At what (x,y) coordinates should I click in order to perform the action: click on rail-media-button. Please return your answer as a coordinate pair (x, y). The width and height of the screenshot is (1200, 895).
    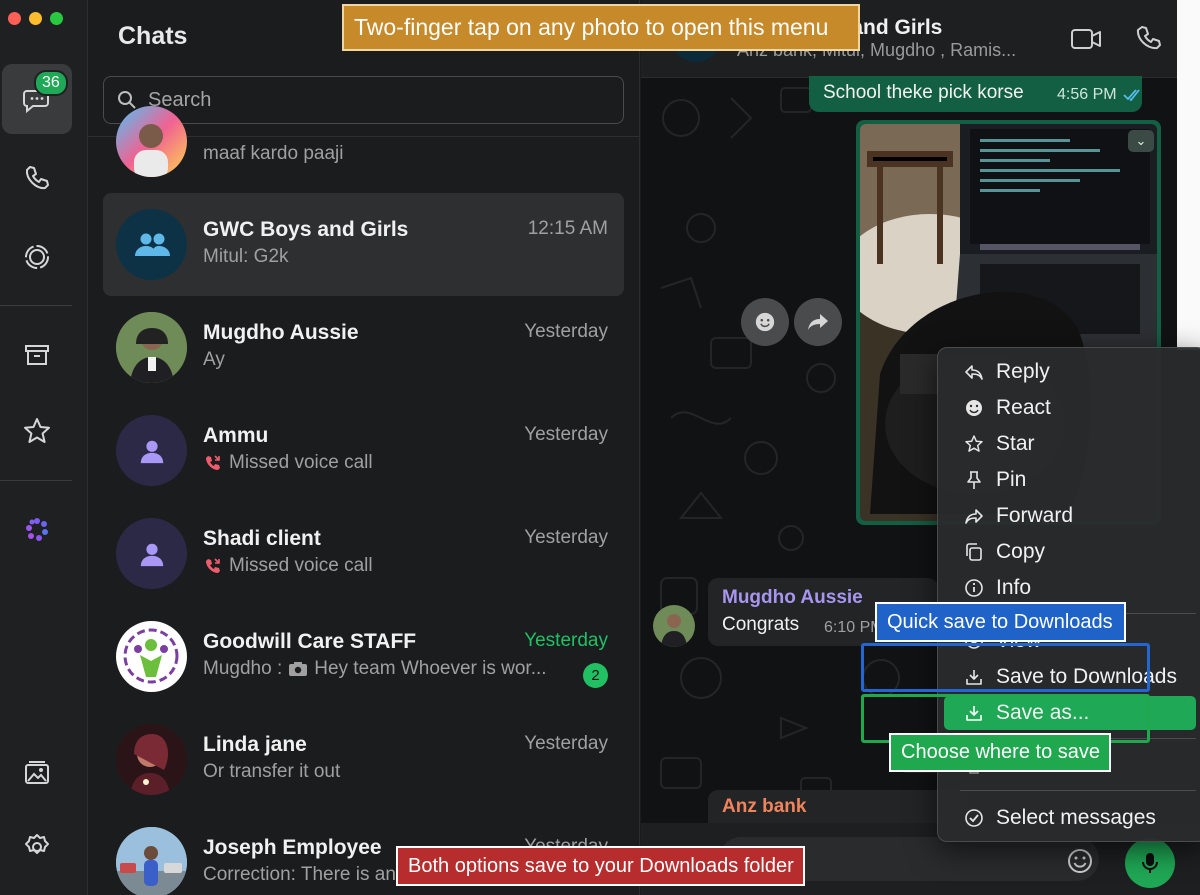
    Looking at the image, I should click on (37, 773).